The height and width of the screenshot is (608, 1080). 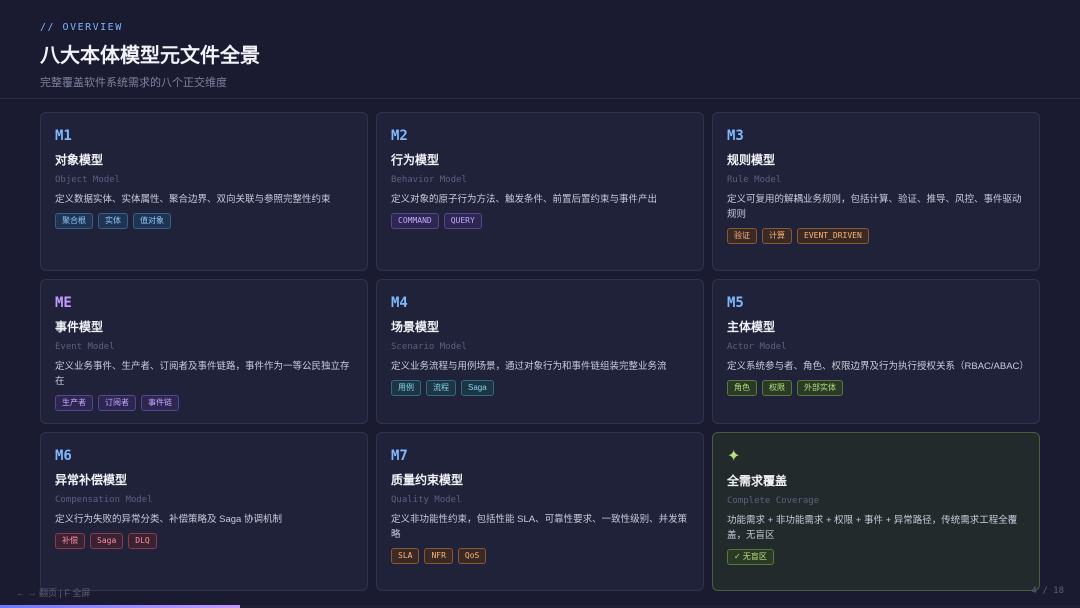 I want to click on tag-list: COMMAND QUERY, so click(x=540, y=221).